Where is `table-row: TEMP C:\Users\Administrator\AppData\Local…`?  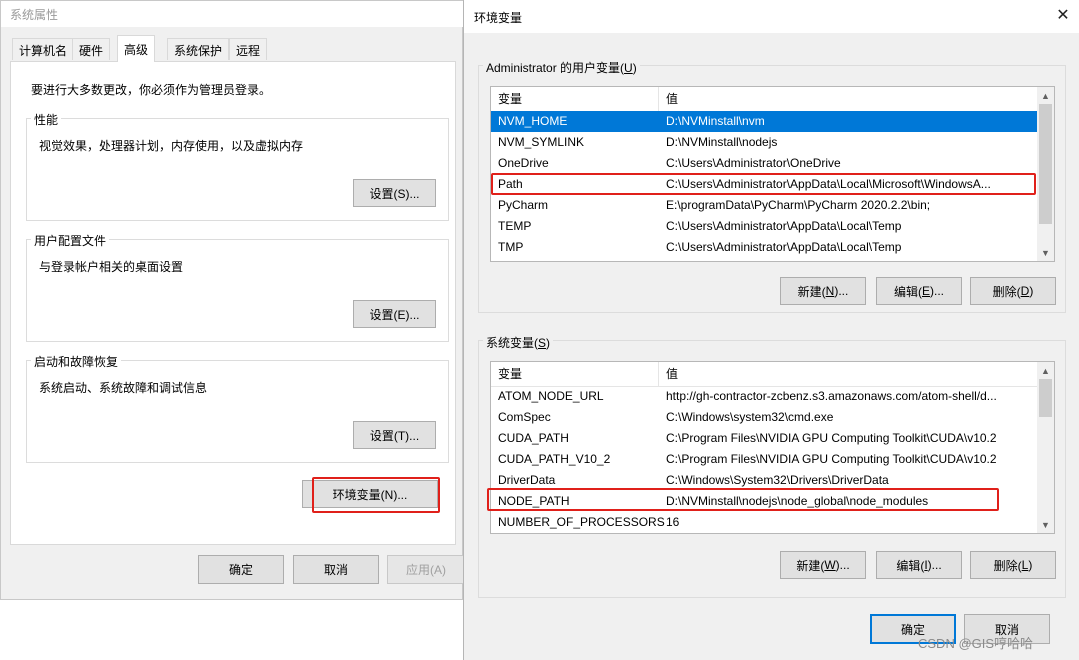
table-row: TEMP C:\Users\Administrator\AppData\Local… is located at coordinates (764, 226).